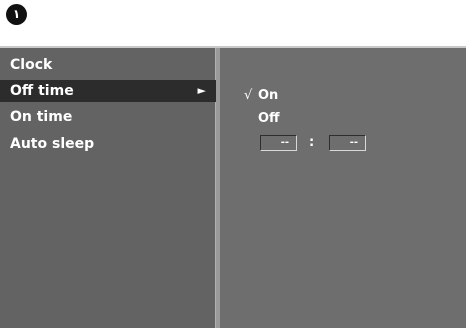 The height and width of the screenshot is (328, 466). What do you see at coordinates (52, 144) in the screenshot?
I see `menu-item-label: Auto sleep` at bounding box center [52, 144].